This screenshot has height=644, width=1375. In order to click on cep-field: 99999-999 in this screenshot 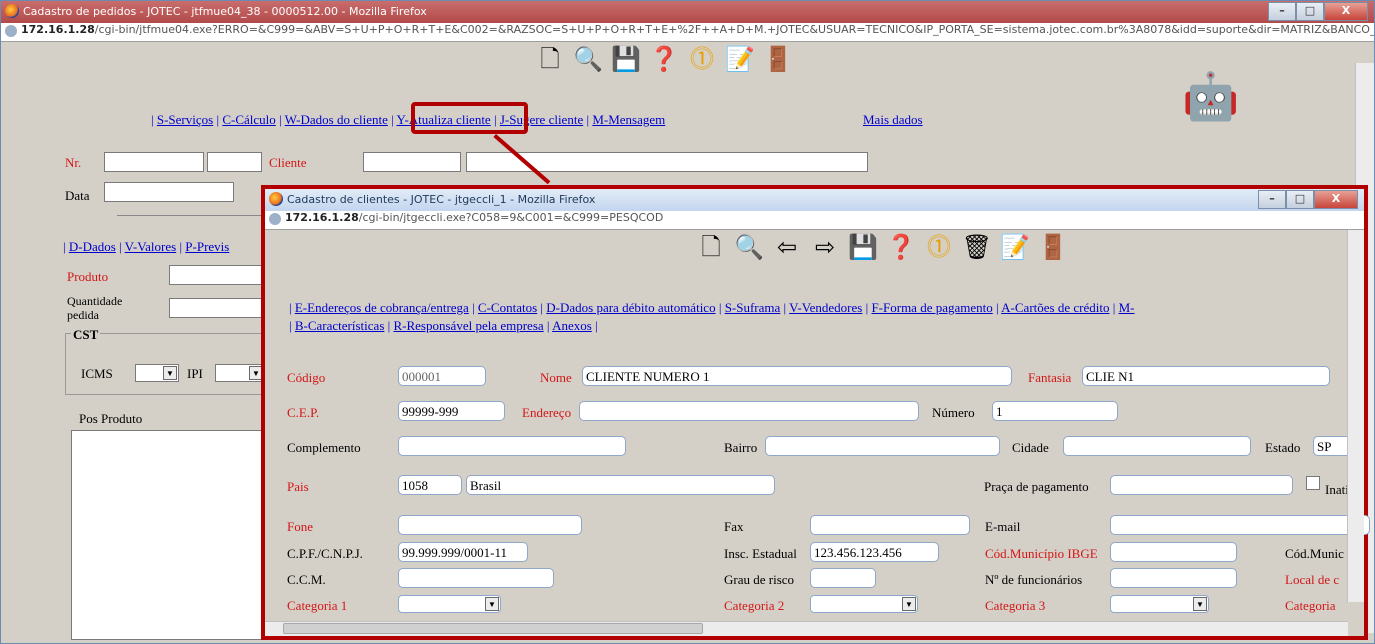, I will do `click(451, 411)`.